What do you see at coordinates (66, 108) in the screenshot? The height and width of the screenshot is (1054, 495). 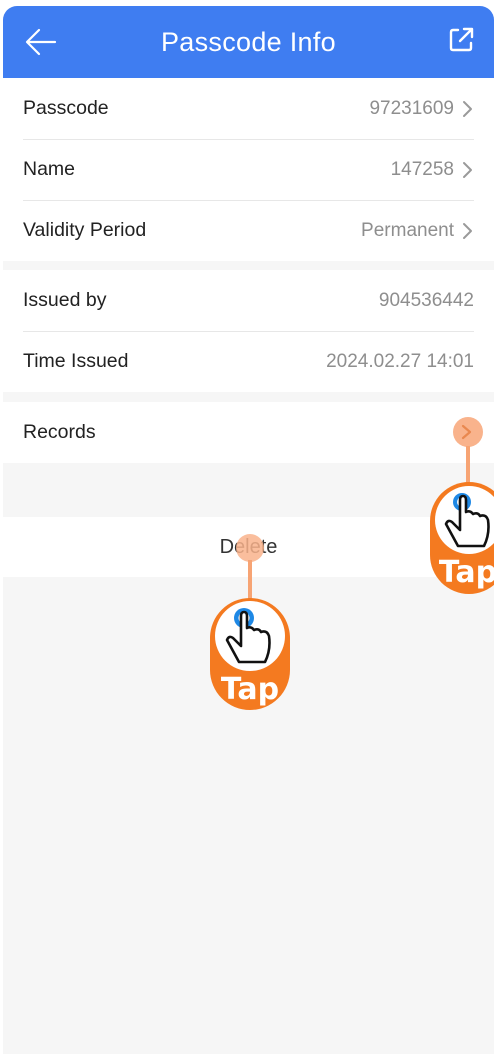 I see `passcode-label: Passcode` at bounding box center [66, 108].